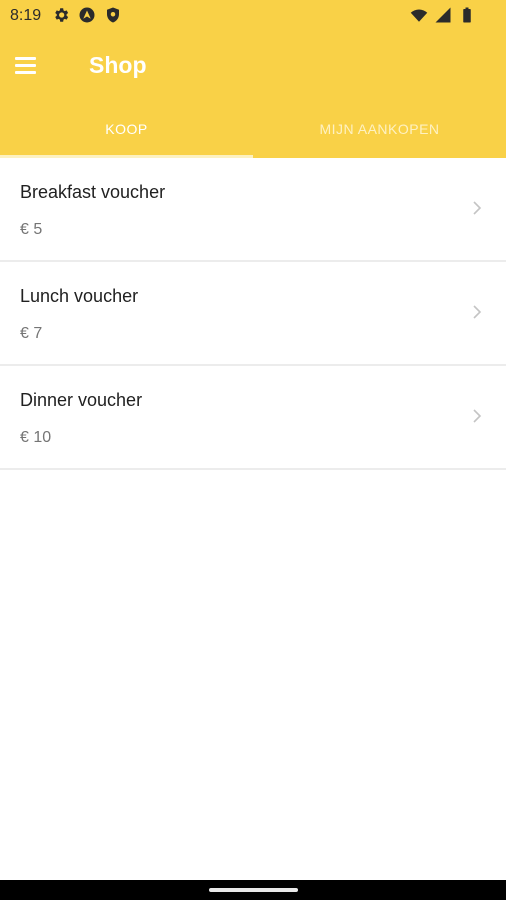 This screenshot has height=900, width=506. I want to click on page-title: Shop, so click(118, 65).